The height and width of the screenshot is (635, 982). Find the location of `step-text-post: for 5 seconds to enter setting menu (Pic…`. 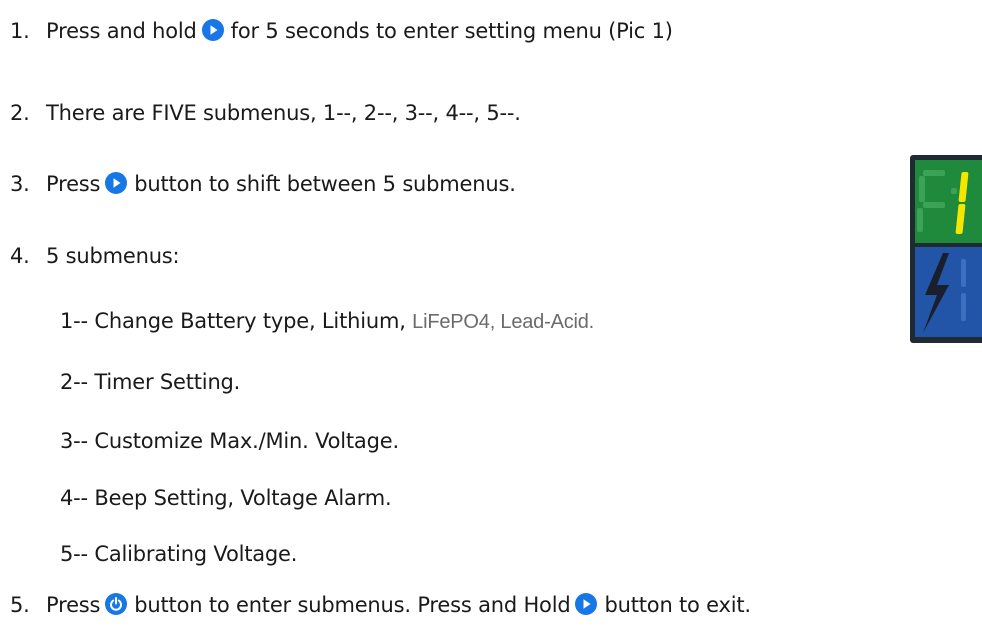

step-text-post: for 5 seconds to enter setting menu (Pic… is located at coordinates (451, 31).